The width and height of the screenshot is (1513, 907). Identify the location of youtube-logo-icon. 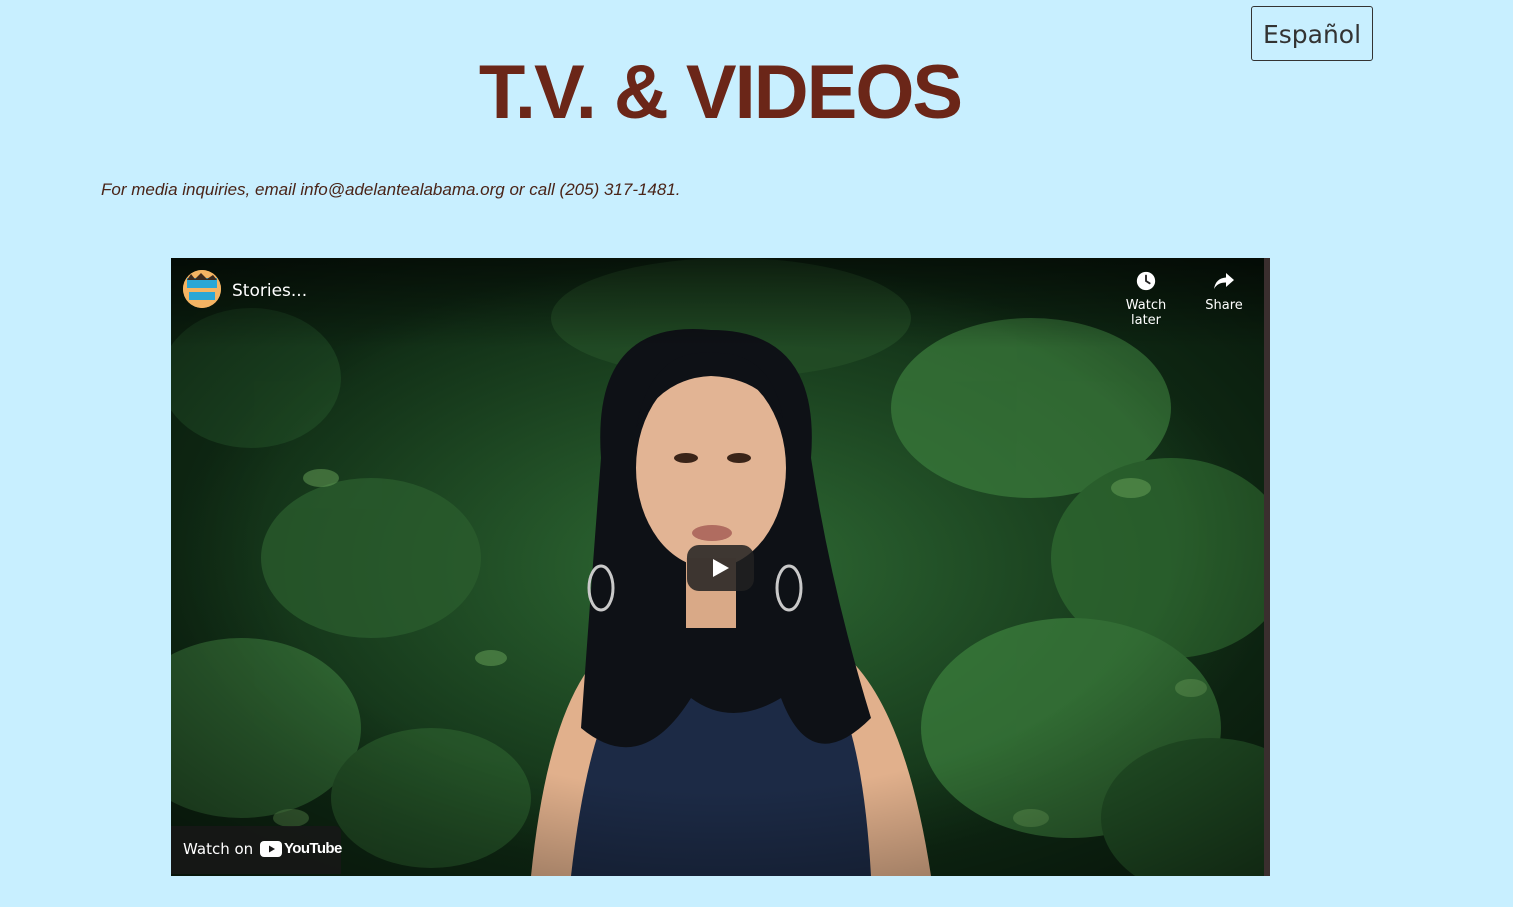
(271, 848).